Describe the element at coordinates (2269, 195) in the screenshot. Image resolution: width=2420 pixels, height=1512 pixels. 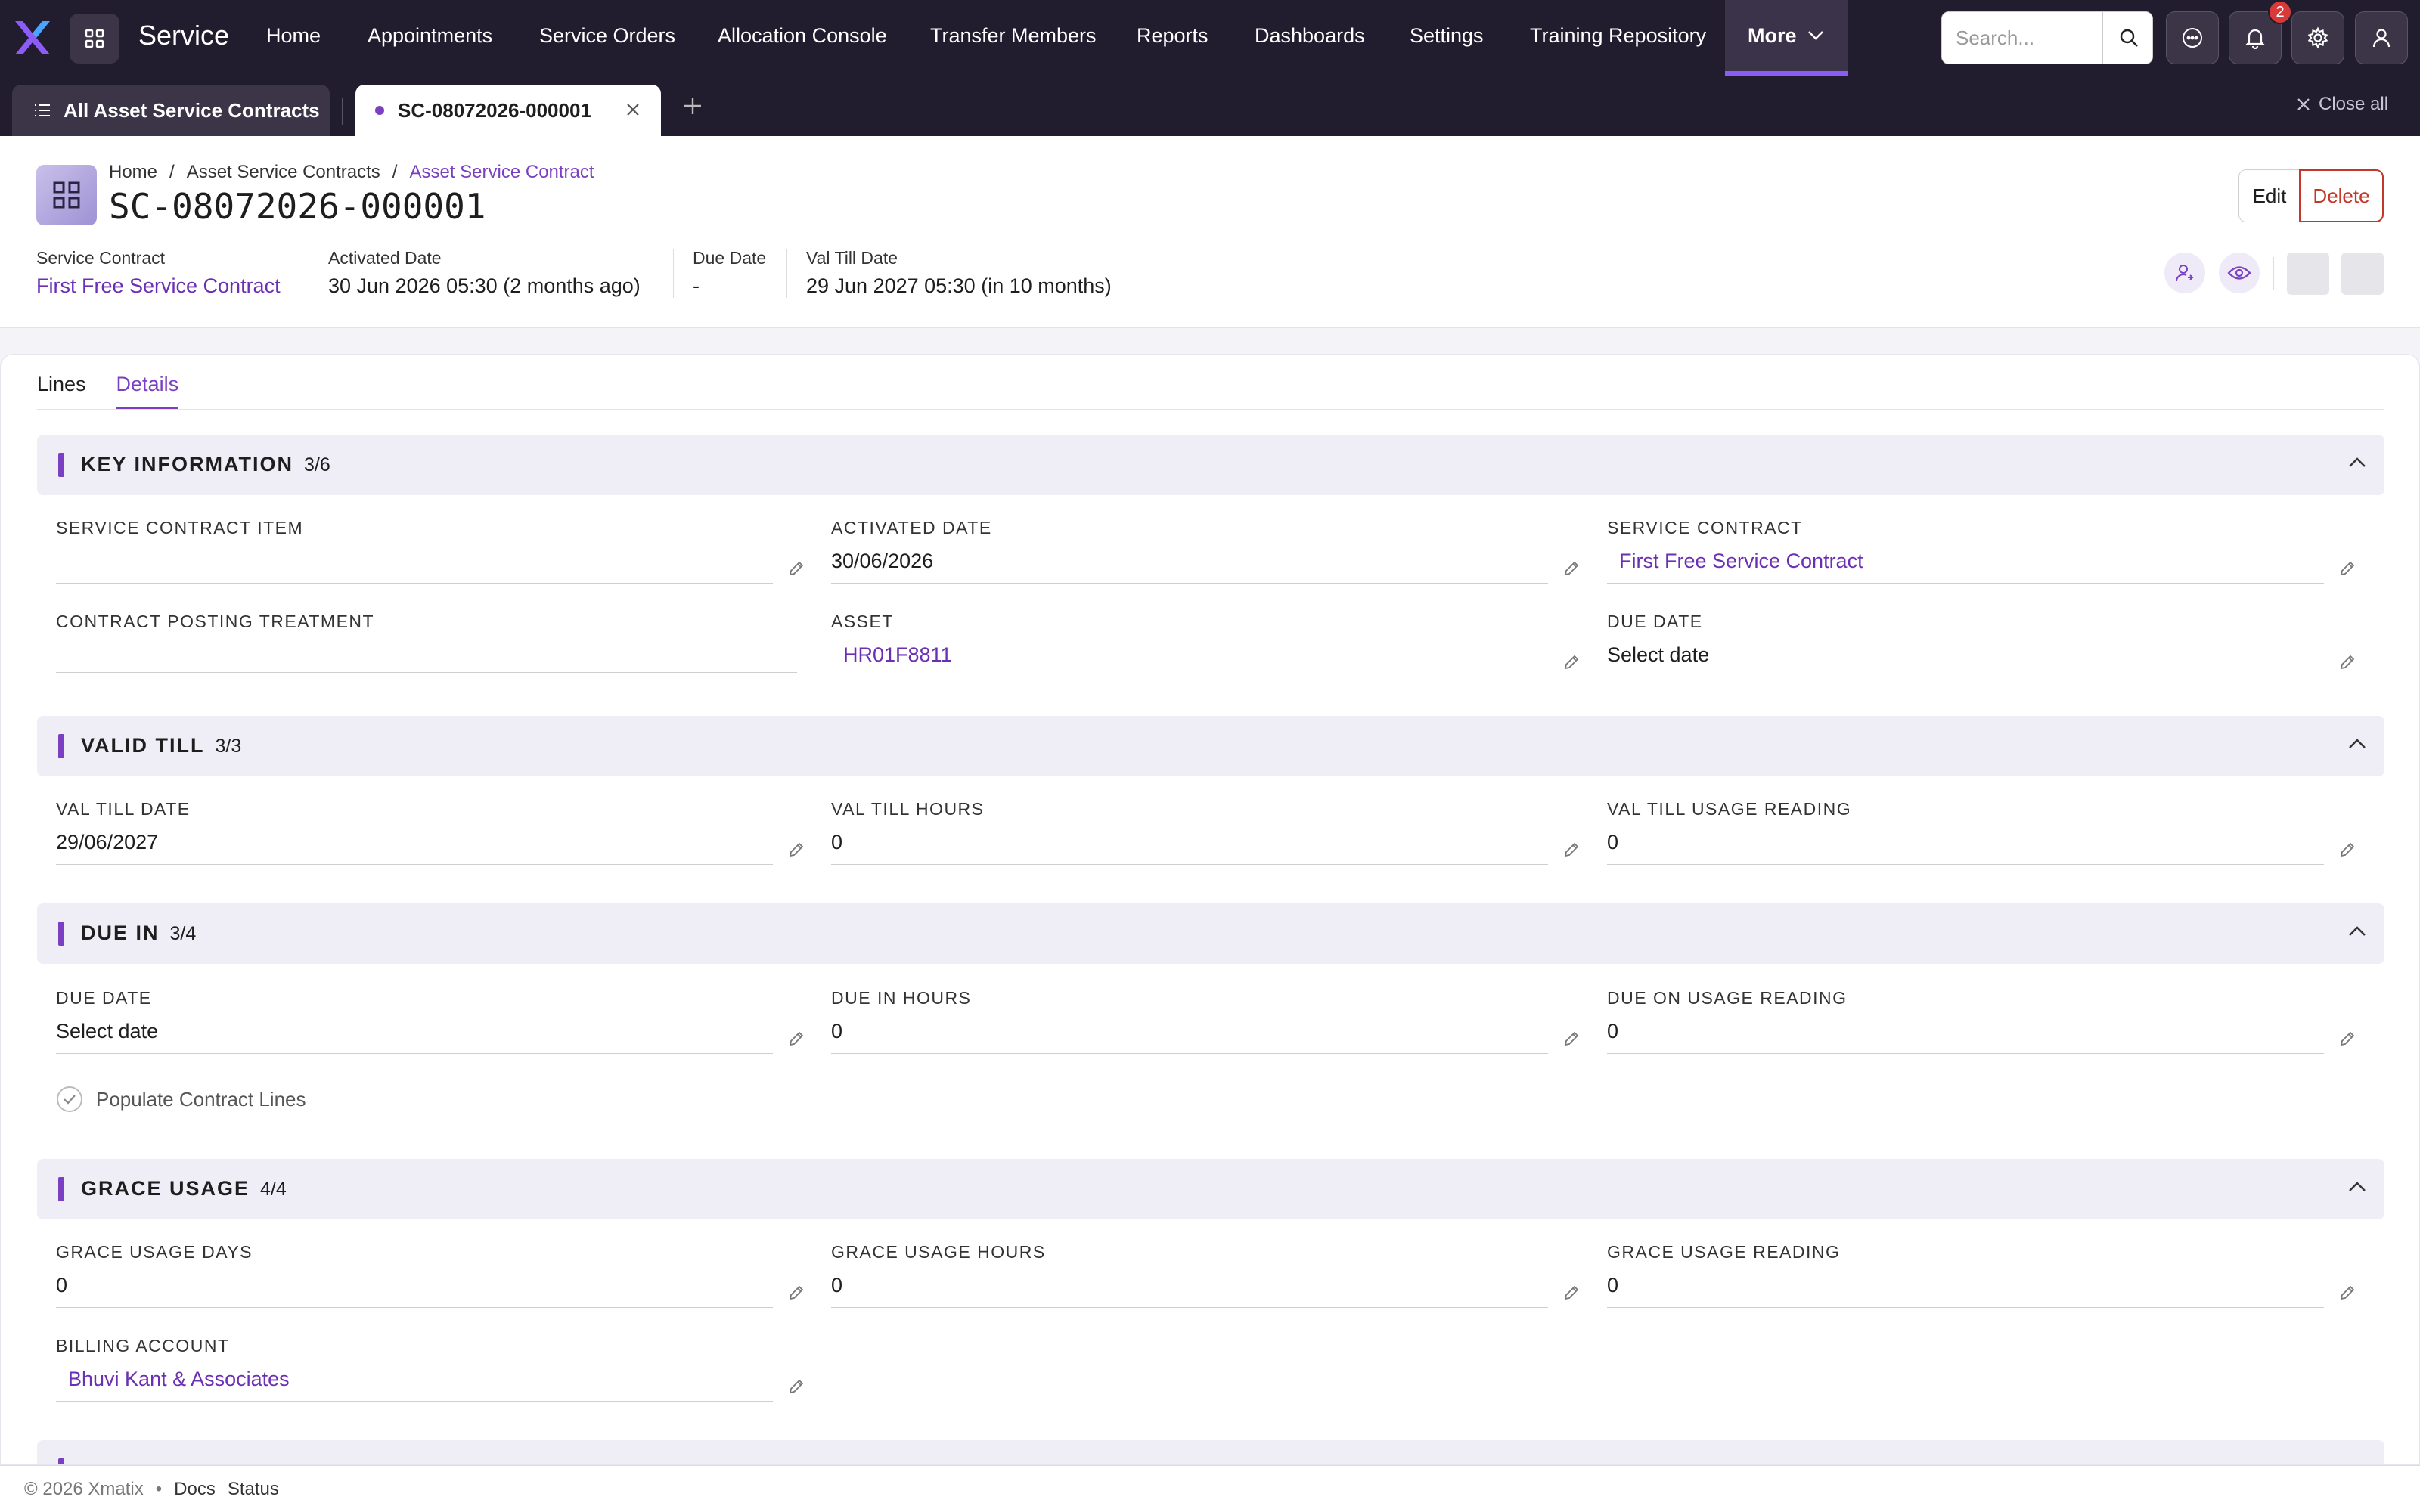
I see `edit-button: Edit` at that location.